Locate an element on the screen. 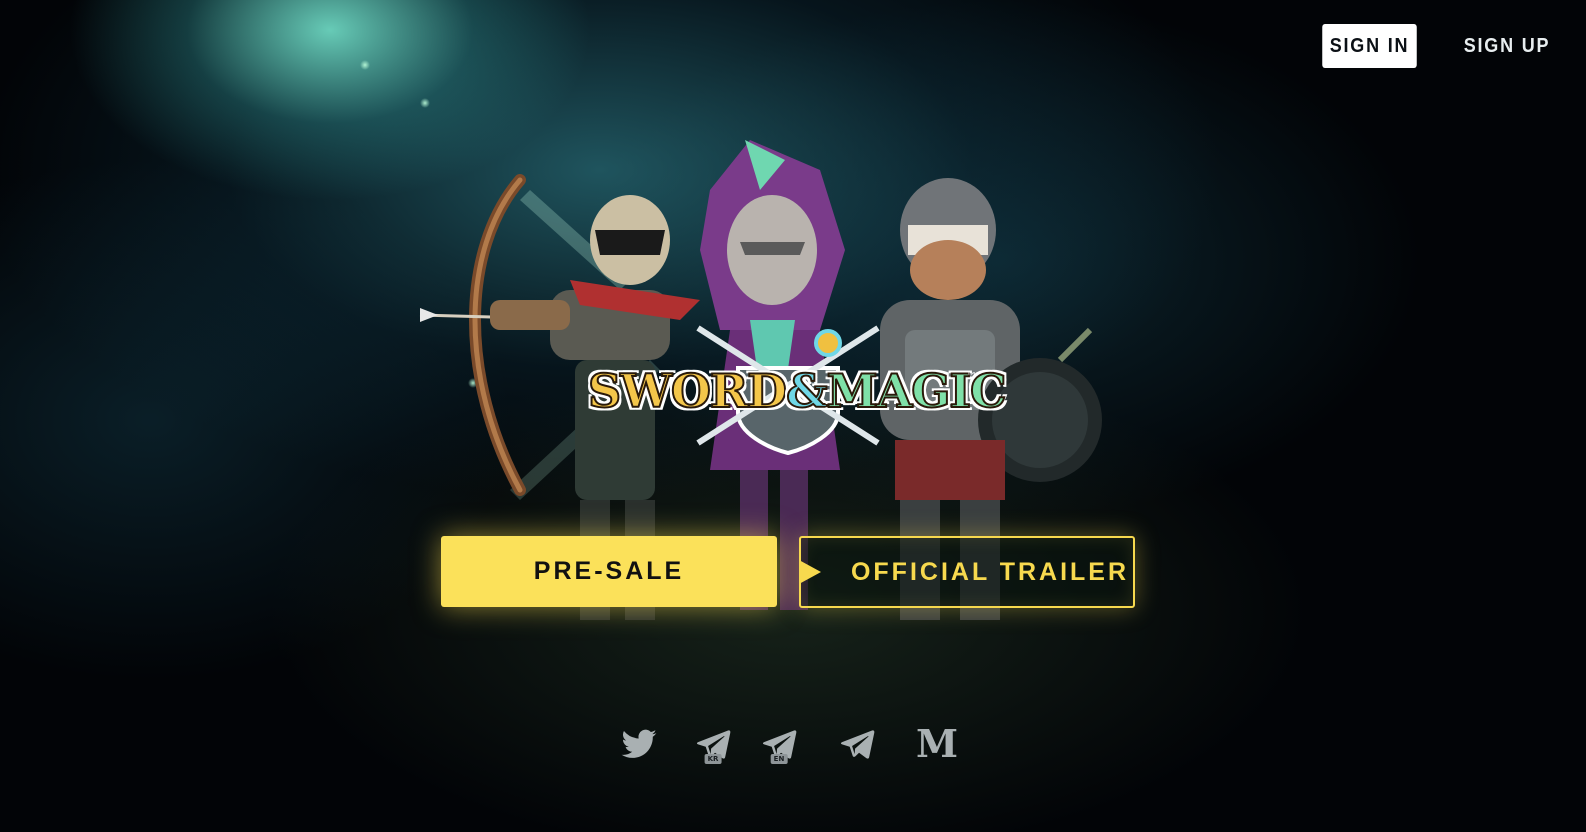 Image resolution: width=1586 pixels, height=832 pixels. trailer-label: OFFICIAL TRAILER is located at coordinates (990, 571).